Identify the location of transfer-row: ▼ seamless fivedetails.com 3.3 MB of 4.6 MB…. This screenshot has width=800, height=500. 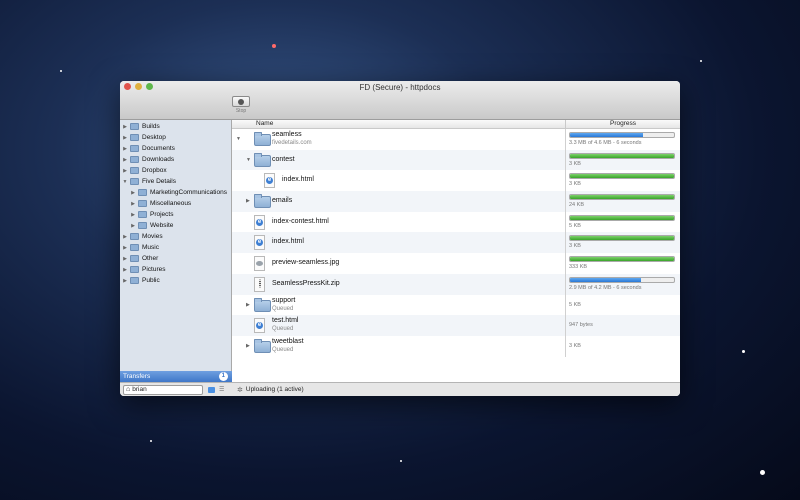
(456, 139).